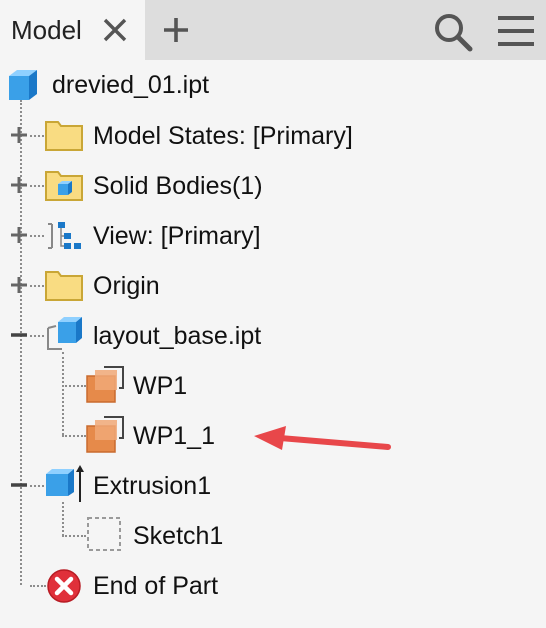 This screenshot has height=628, width=546. I want to click on tree-node-label: drevied_01.ipt, so click(131, 85).